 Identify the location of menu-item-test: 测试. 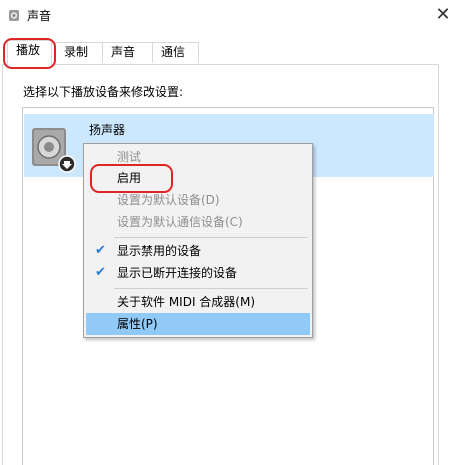
(198, 157).